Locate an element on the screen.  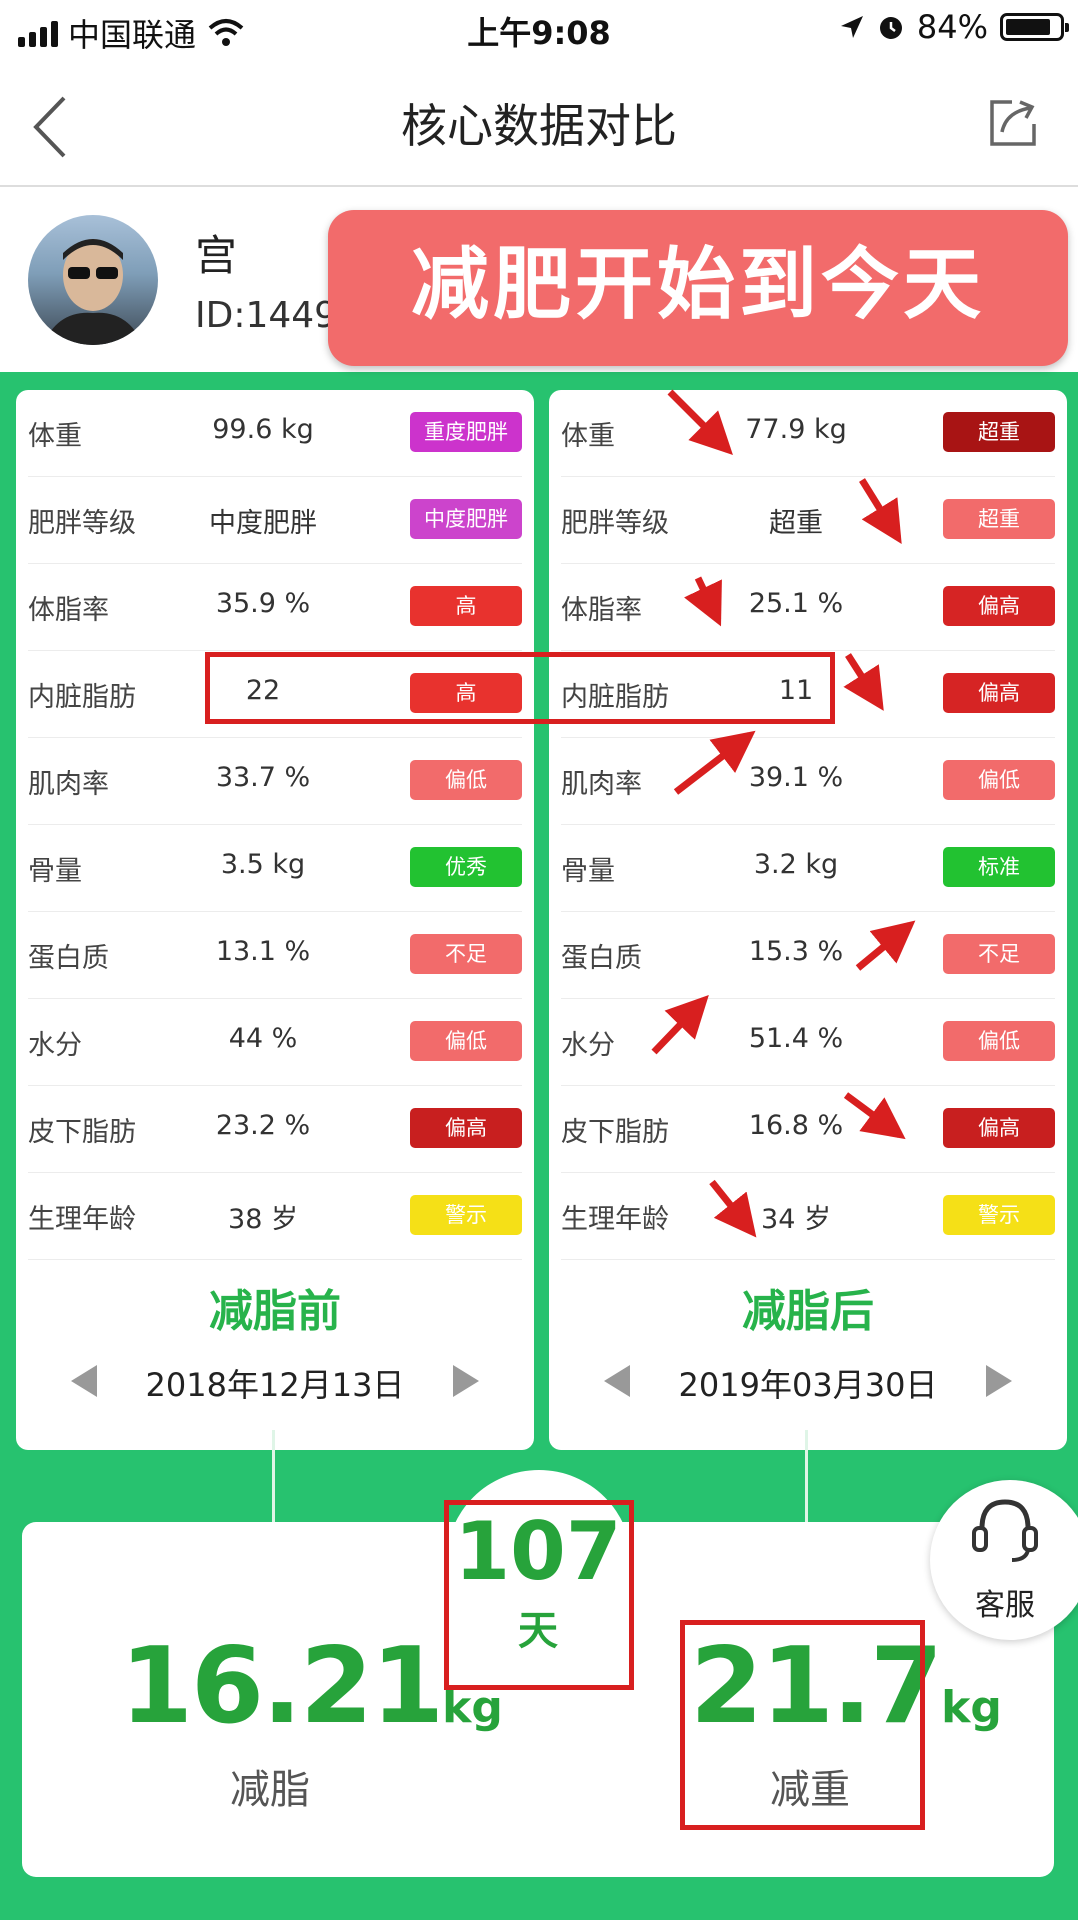
after-phase-title: 减脂后 is located at coordinates (808, 1311).